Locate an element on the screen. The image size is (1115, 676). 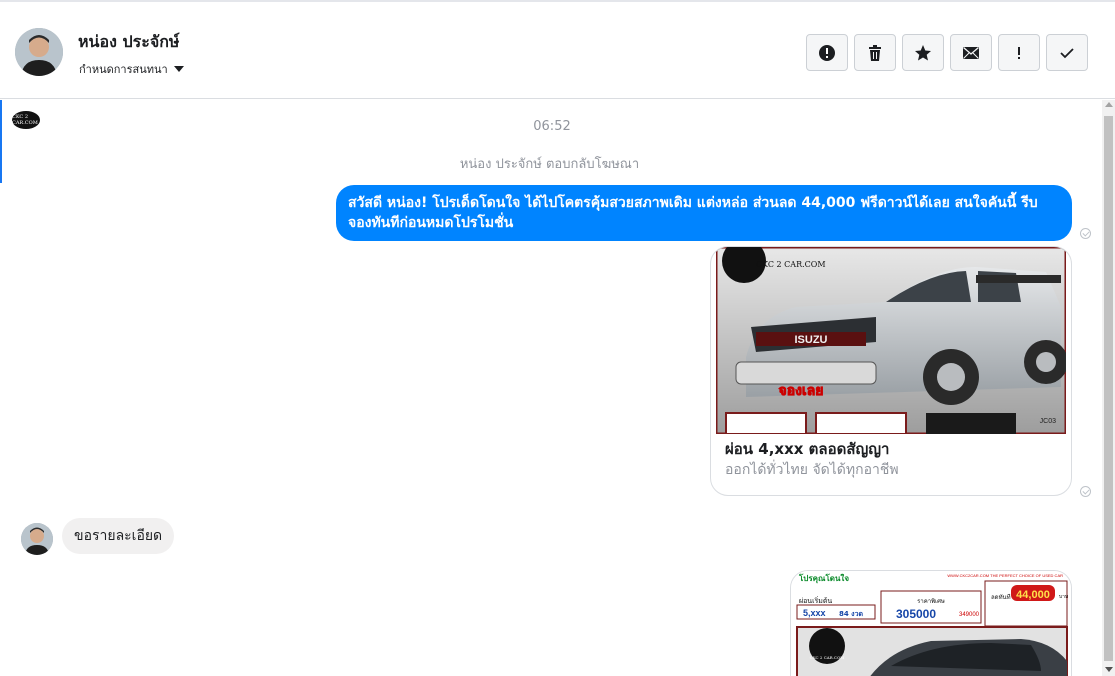
follow-up-button is located at coordinates (1019, 52).